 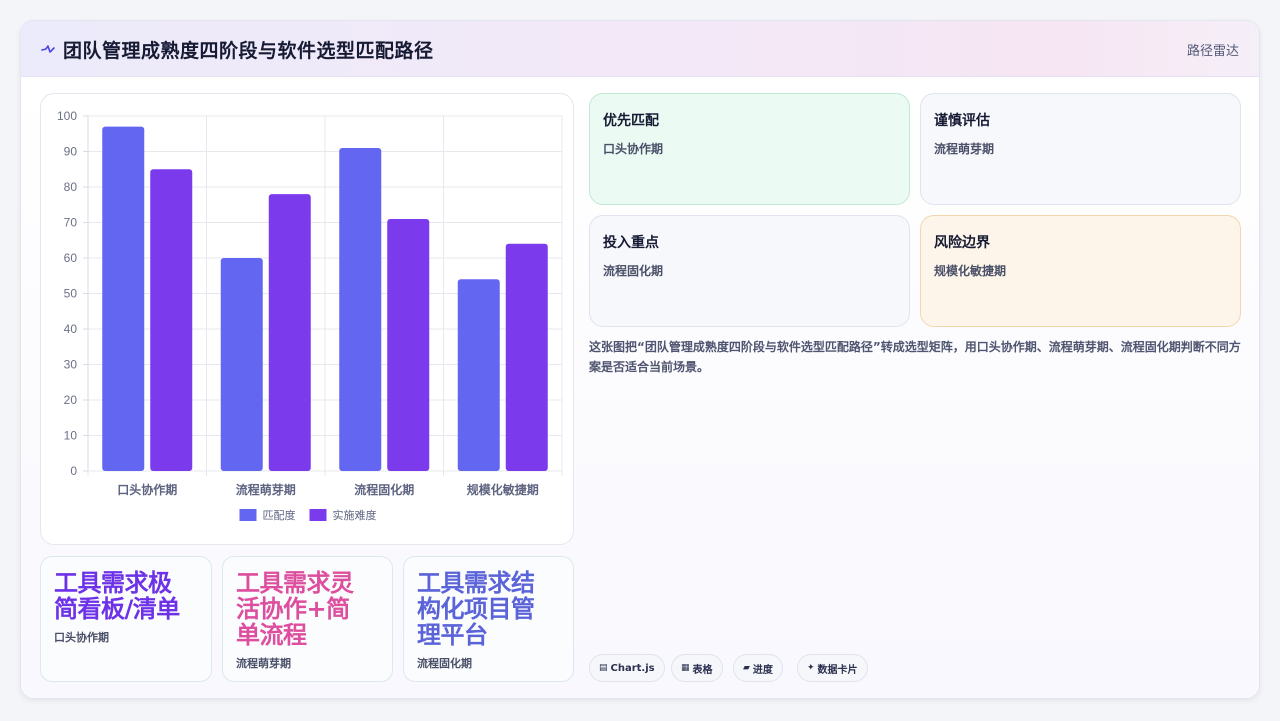 I want to click on table-icon: ▦, so click(x=685, y=668).